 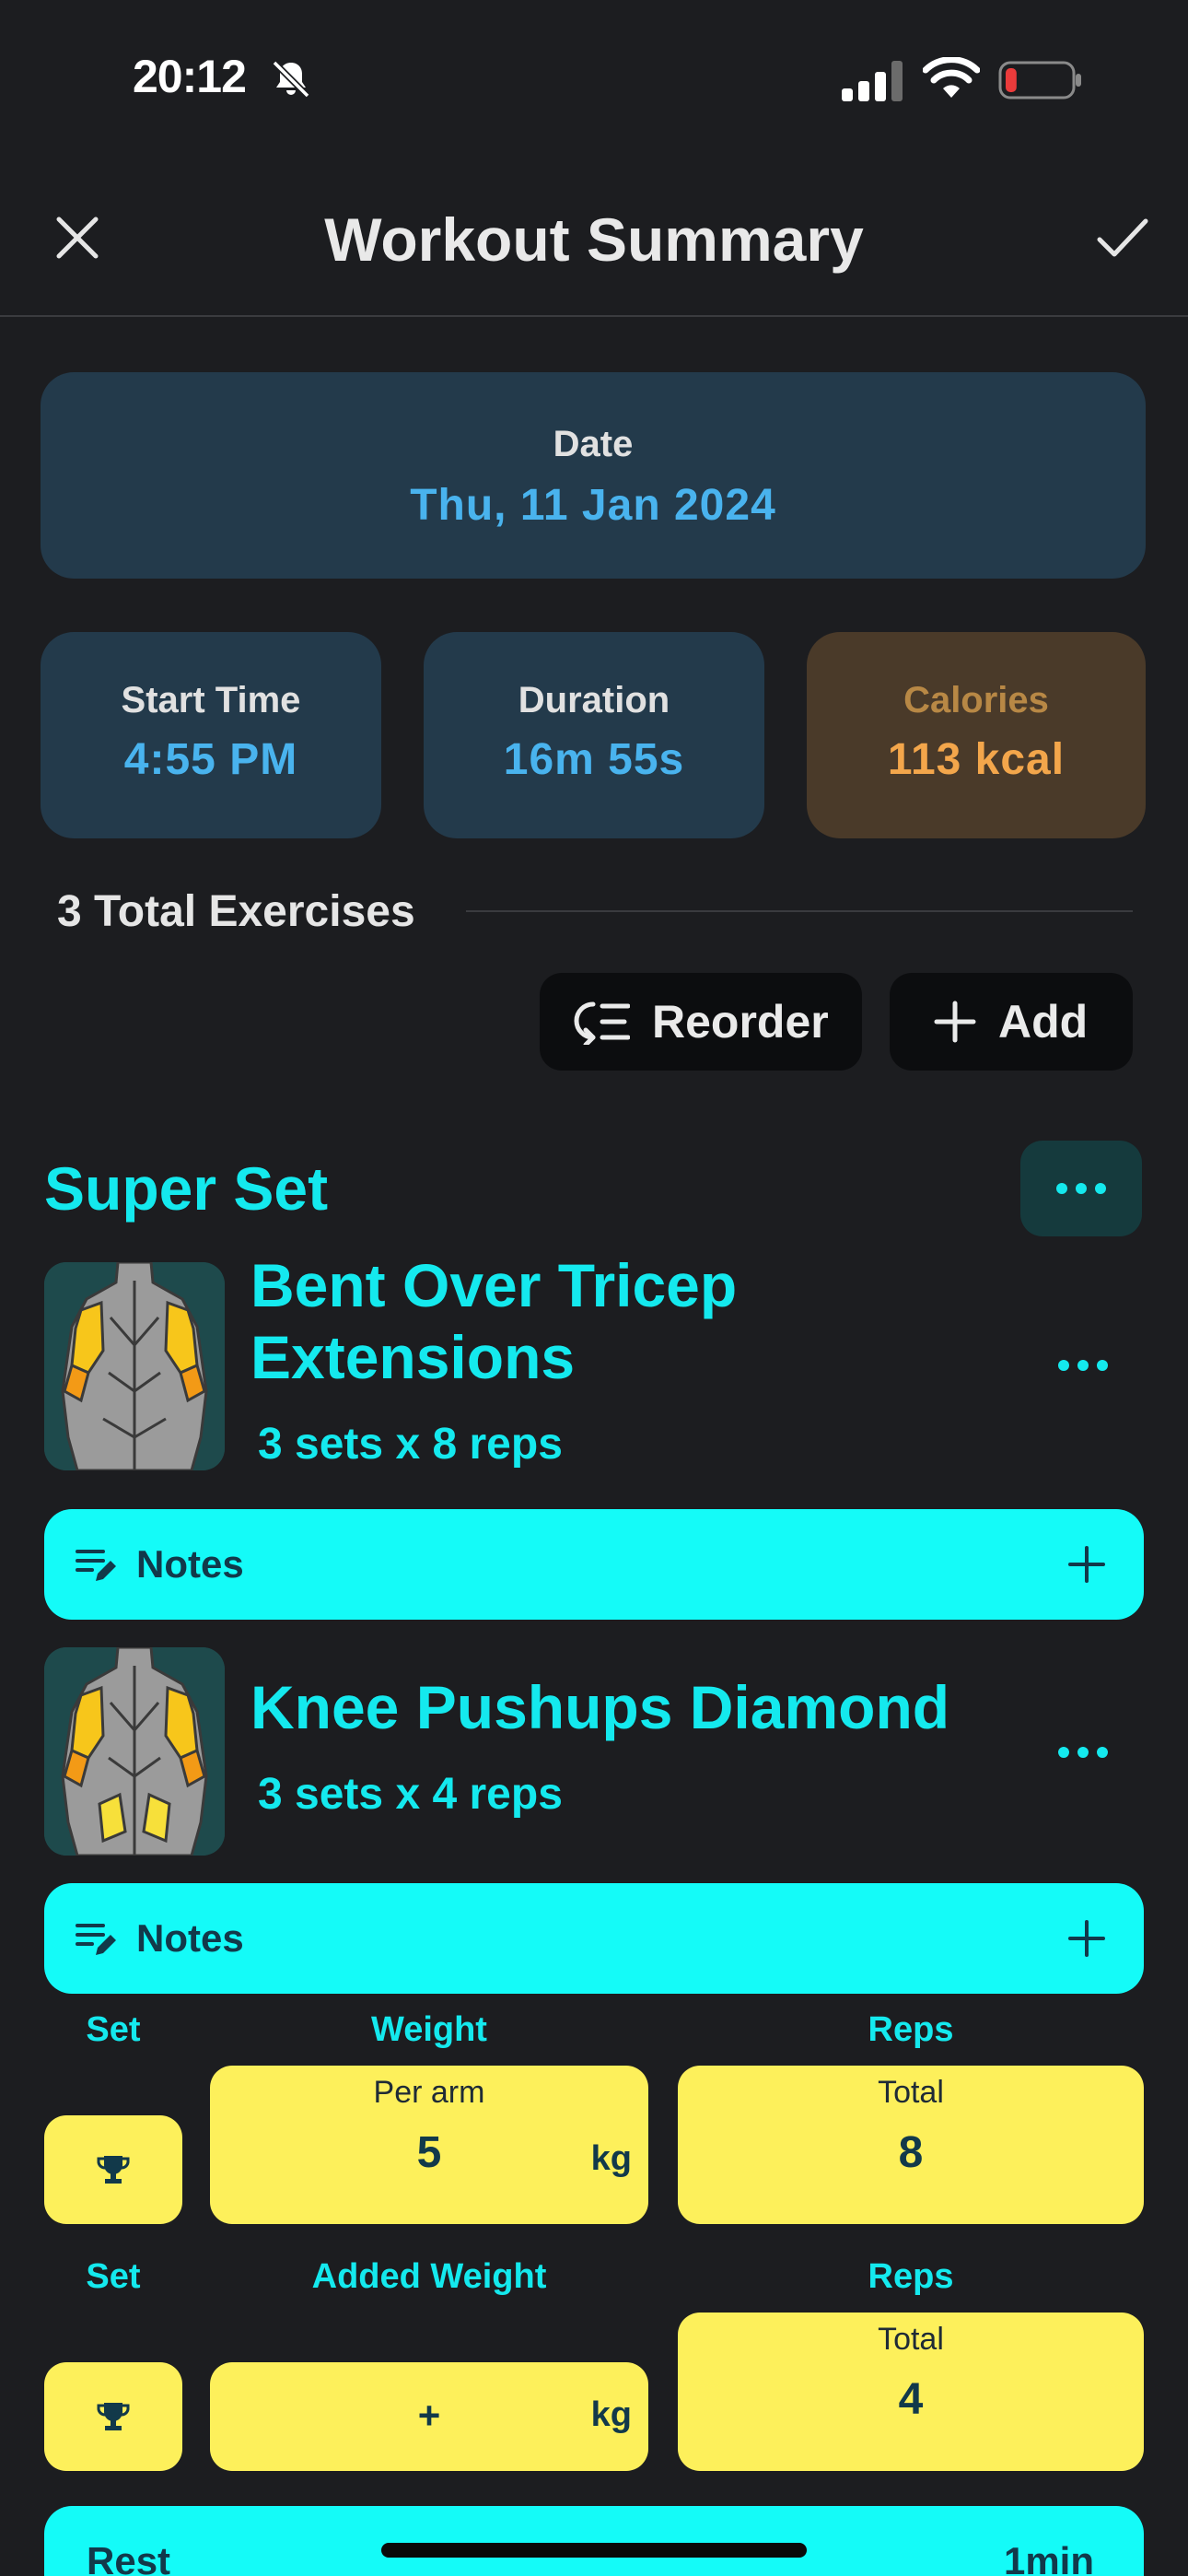 What do you see at coordinates (740, 1022) in the screenshot?
I see `reorder-label: Reorder` at bounding box center [740, 1022].